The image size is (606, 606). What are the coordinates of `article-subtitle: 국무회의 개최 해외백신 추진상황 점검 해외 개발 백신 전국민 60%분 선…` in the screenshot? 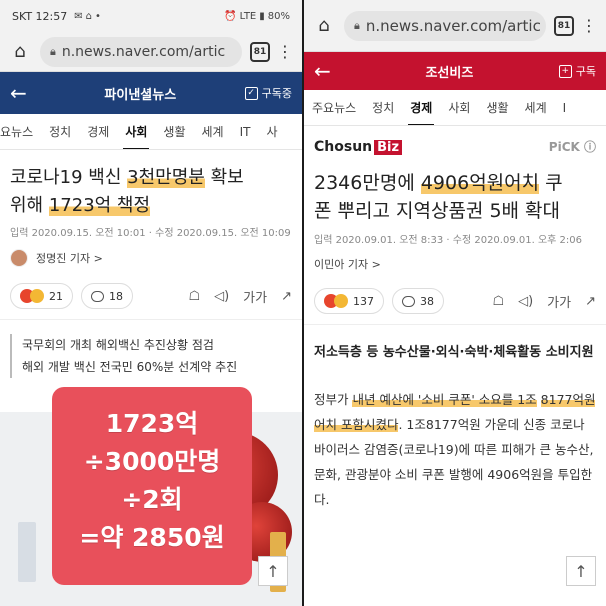 It's located at (151, 356).